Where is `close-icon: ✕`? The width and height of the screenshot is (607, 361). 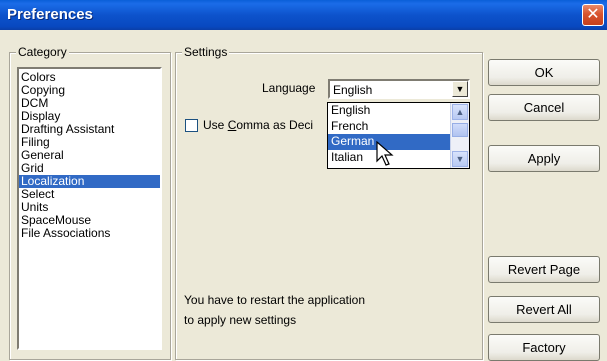 close-icon: ✕ is located at coordinates (593, 14).